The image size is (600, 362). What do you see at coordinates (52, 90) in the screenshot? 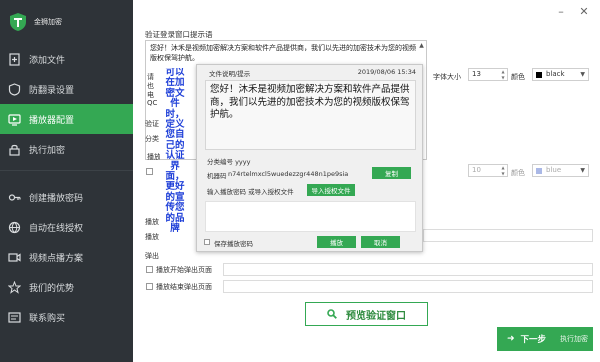
I see `sidebar-item-label: 防翻录设置` at bounding box center [52, 90].